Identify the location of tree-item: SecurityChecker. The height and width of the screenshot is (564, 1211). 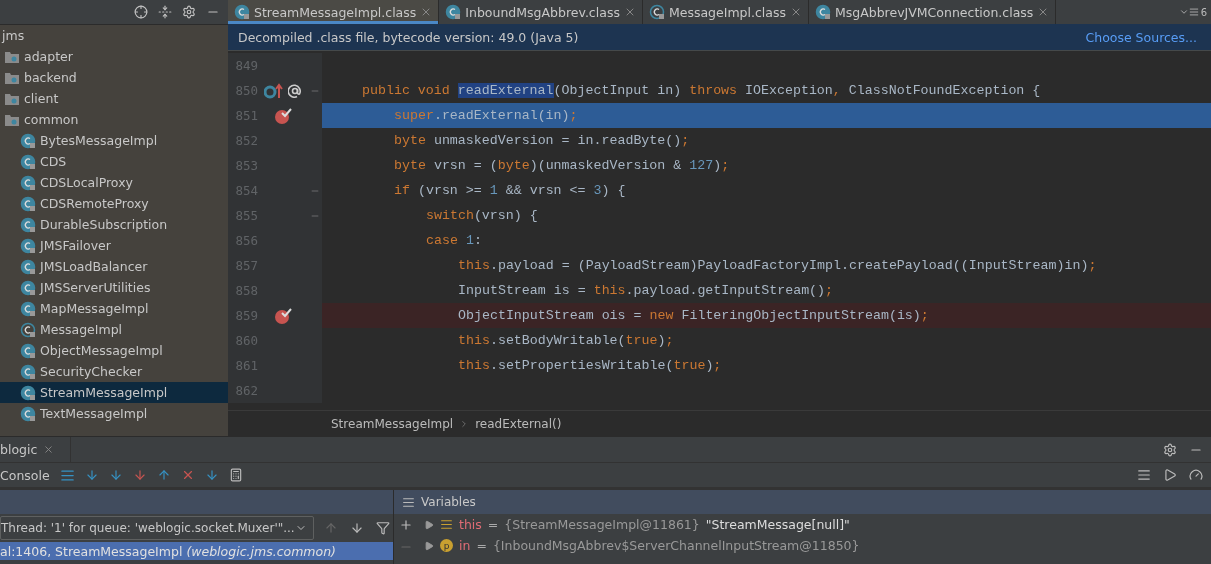
(114, 371).